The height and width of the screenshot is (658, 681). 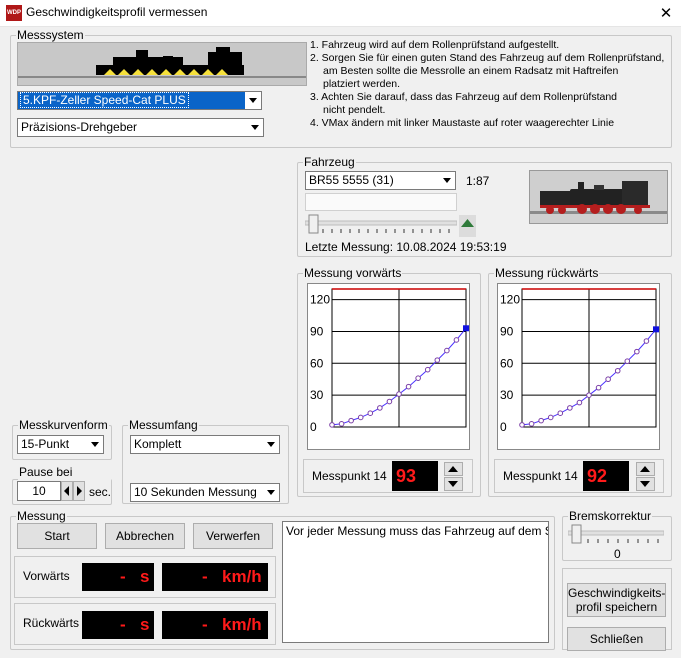 I want to click on duration-select-value: 10 Sekunden Messung, so click(x=195, y=492).